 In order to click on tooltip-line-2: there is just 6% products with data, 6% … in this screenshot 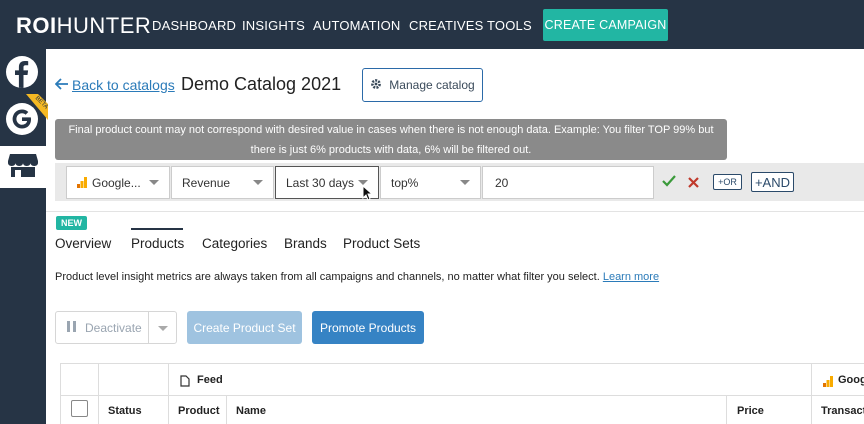, I will do `click(391, 150)`.